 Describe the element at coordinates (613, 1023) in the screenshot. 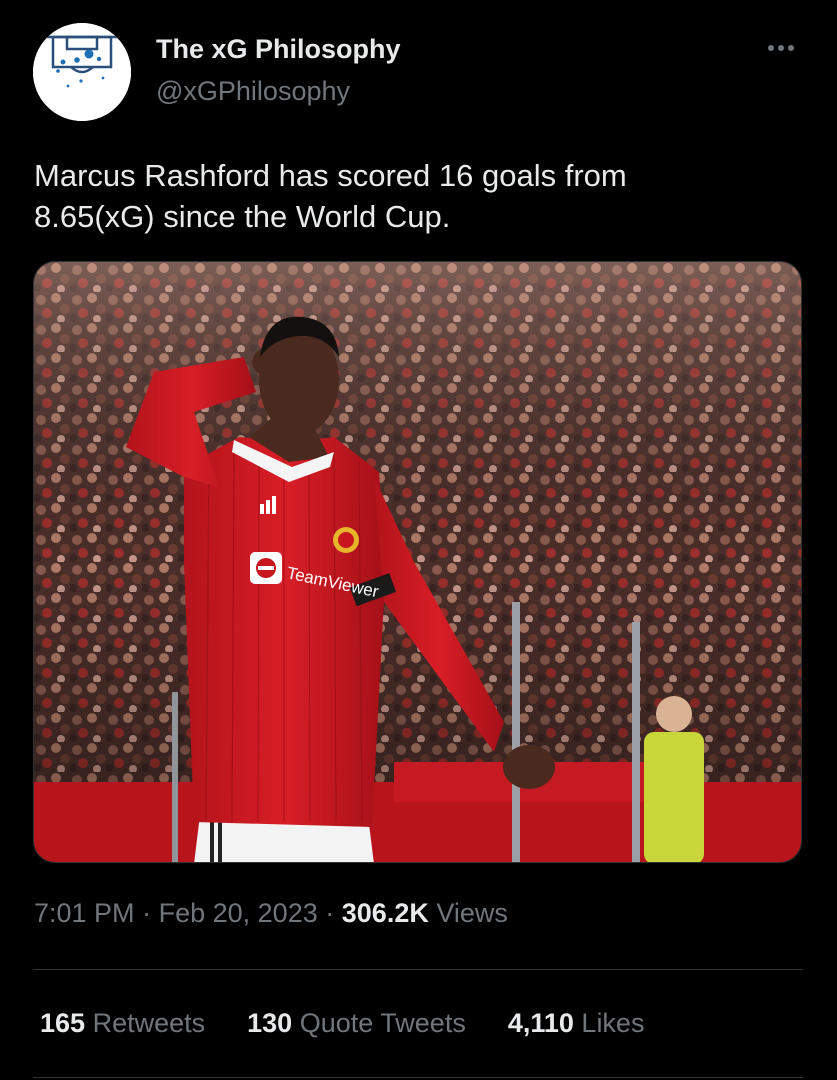

I see `likes-label: Likes` at that location.